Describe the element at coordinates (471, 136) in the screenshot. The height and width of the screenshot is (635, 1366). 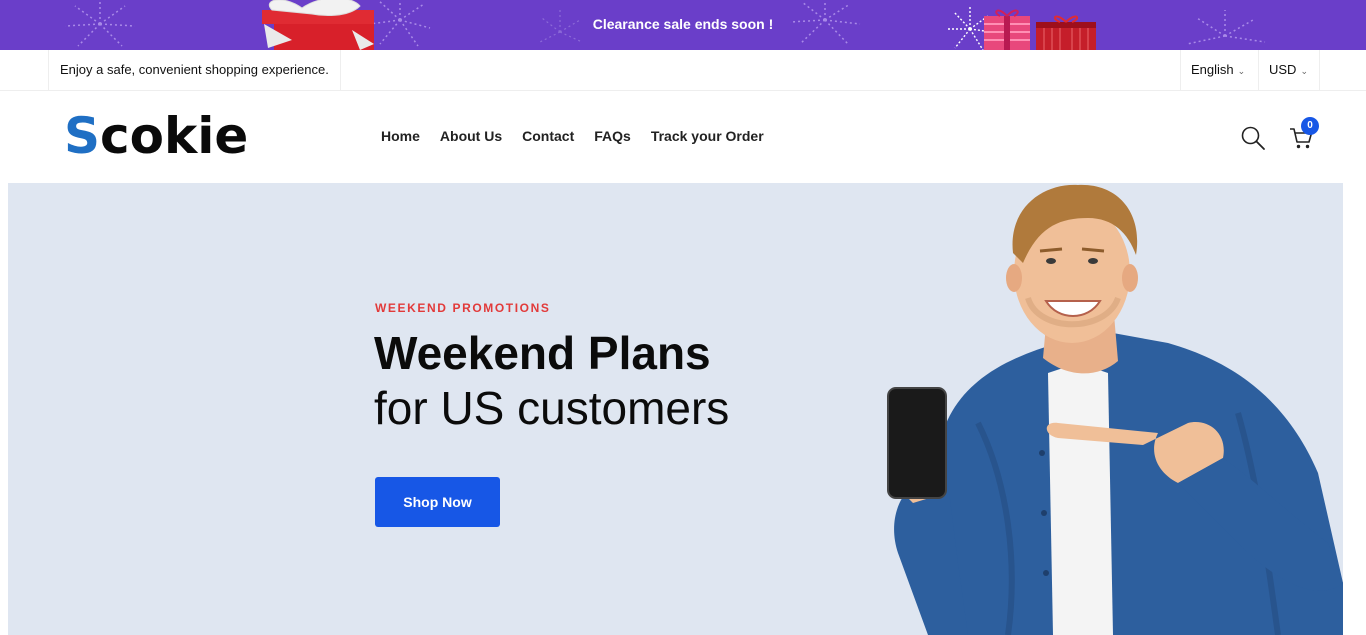
I see `nav-about-us: About Us` at that location.